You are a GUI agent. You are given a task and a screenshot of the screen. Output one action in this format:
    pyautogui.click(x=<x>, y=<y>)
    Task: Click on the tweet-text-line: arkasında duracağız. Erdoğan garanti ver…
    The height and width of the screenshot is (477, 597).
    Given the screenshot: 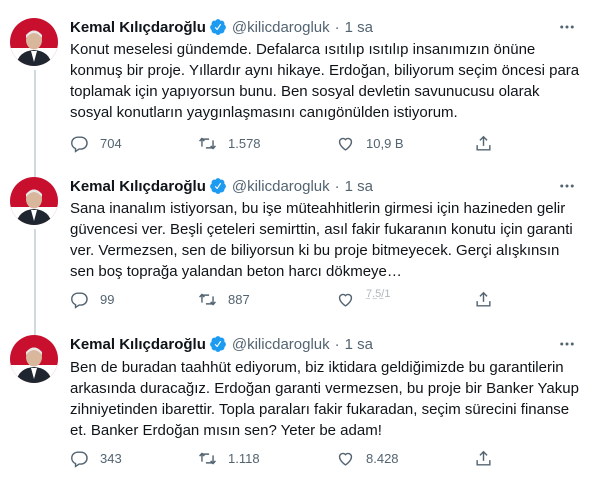 What is the action you would take?
    pyautogui.click(x=324, y=388)
    